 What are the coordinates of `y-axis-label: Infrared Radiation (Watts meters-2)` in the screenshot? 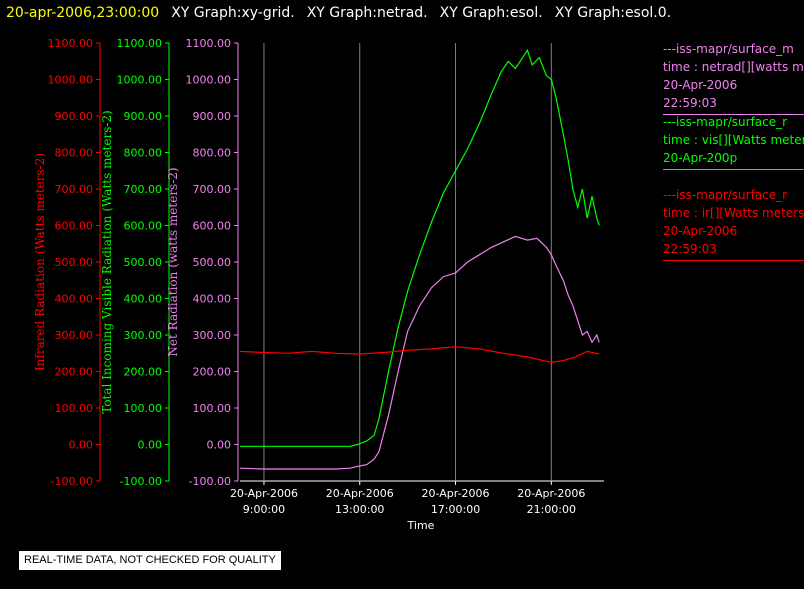 It's located at (40, 262).